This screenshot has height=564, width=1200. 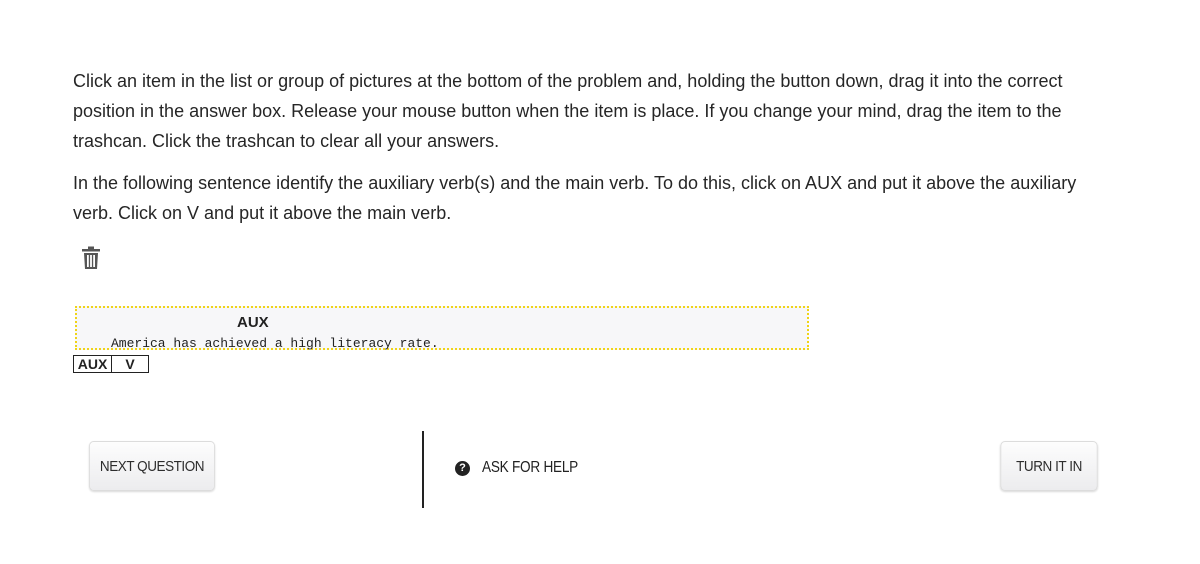 I want to click on help-icon: ?, so click(x=462, y=468).